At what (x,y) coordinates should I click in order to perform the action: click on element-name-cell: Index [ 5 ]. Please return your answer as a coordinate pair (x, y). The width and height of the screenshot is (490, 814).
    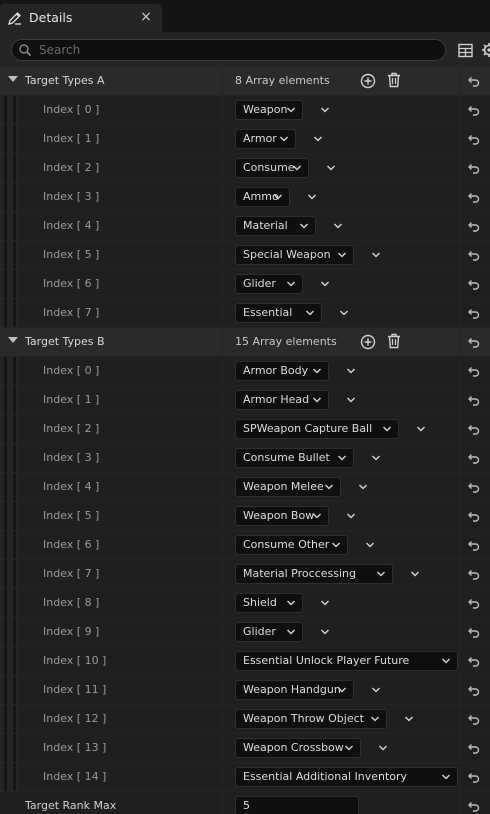
    Looking at the image, I should click on (120, 516).